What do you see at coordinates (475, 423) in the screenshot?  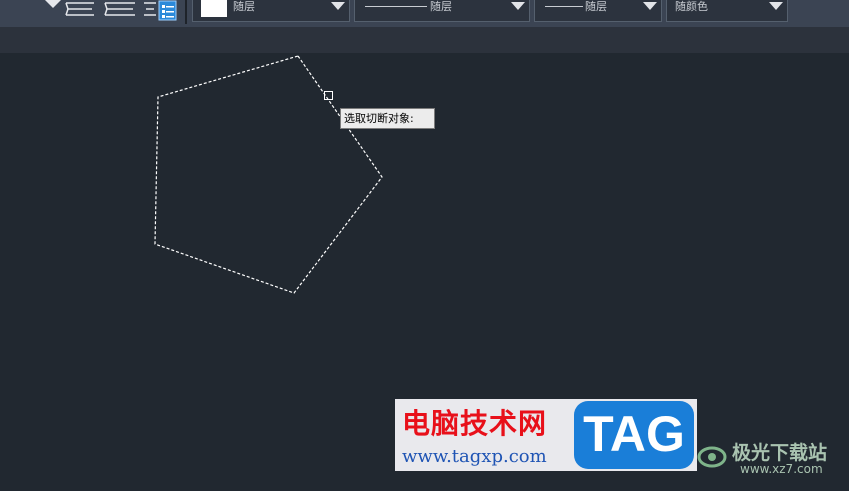 I see `watermark-site-name: 电脑技术网` at bounding box center [475, 423].